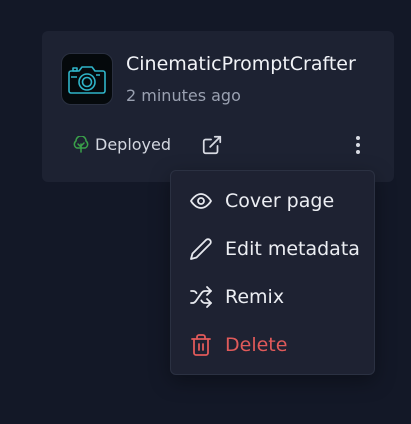  Describe the element at coordinates (81, 144) in the screenshot. I see `tree-icon` at that location.